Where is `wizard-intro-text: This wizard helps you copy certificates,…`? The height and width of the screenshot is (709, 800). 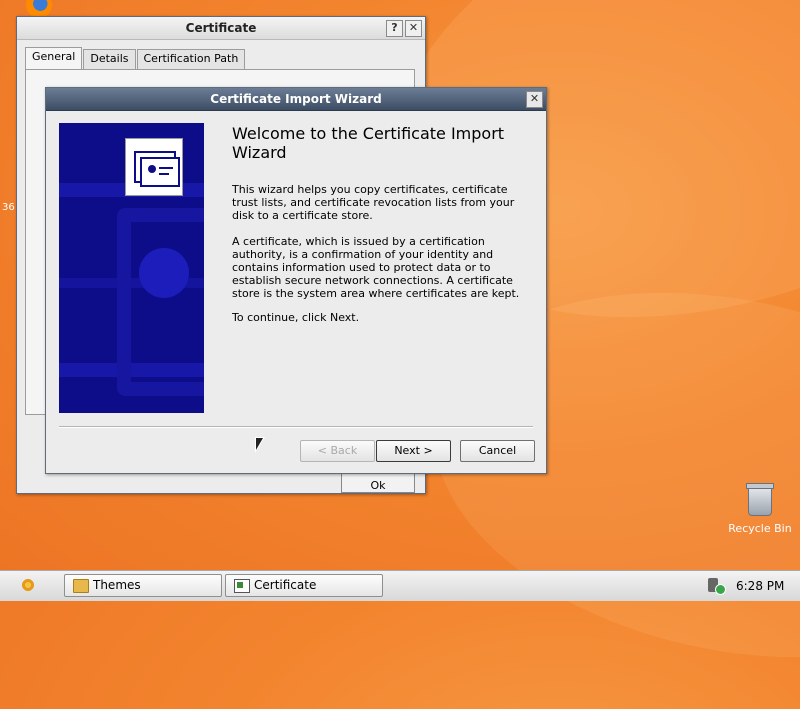 wizard-intro-text: This wizard helps you copy certificates,… is located at coordinates (373, 202).